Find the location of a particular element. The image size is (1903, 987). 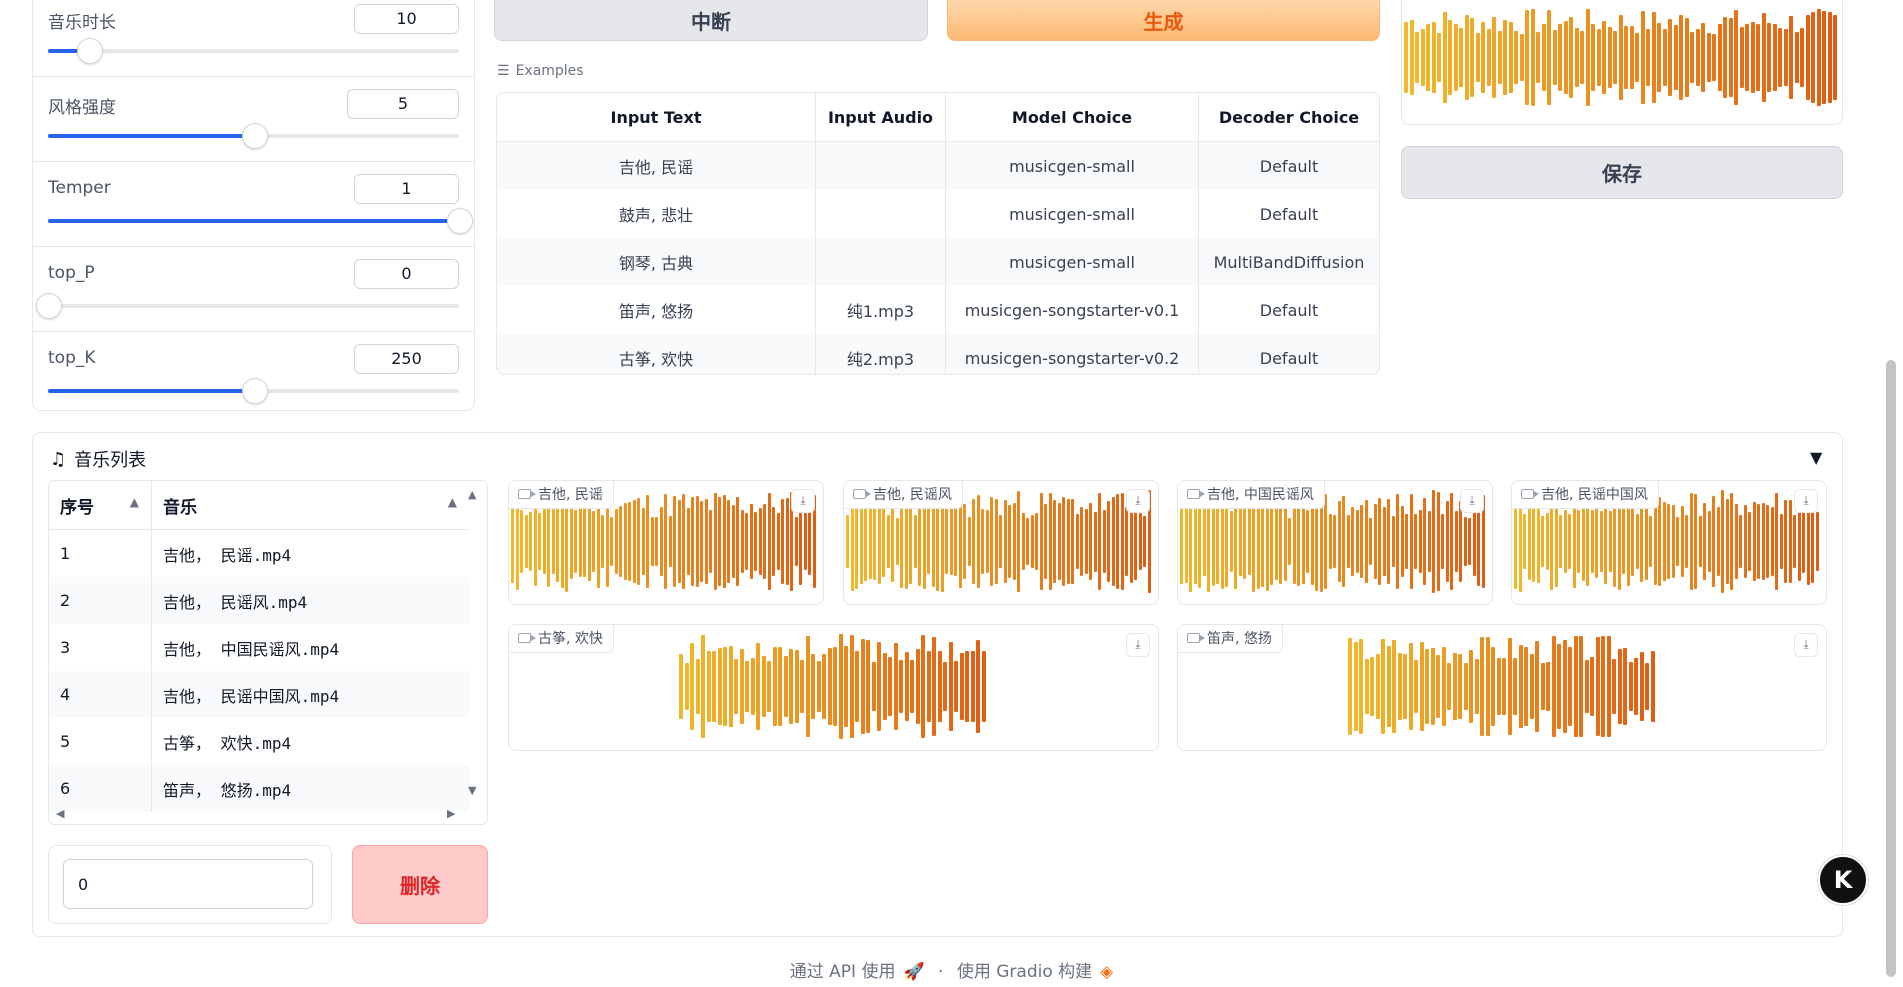

cell: 吉他， 中国民谣风.mp4 is located at coordinates (311, 647).